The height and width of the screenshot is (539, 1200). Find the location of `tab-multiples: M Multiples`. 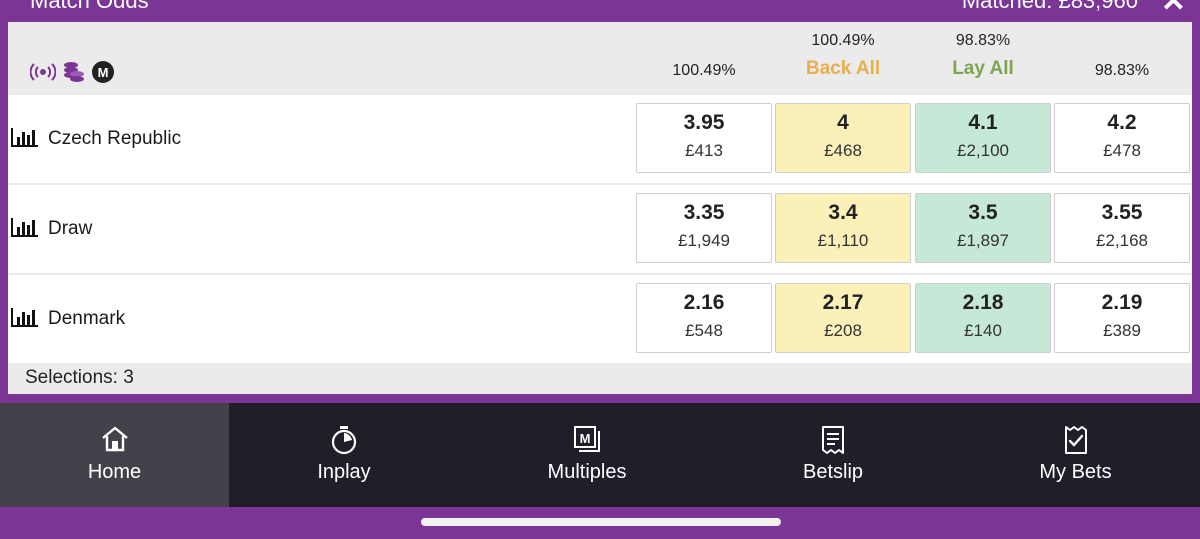

tab-multiples: M Multiples is located at coordinates (587, 455).